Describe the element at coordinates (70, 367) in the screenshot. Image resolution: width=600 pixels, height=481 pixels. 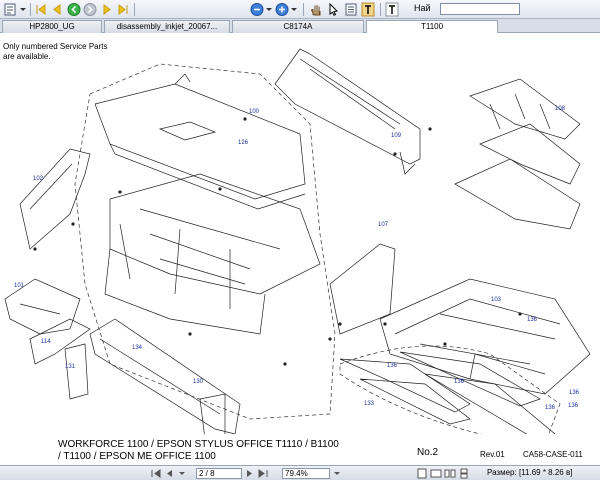
I see `part-label-131: 131` at that location.